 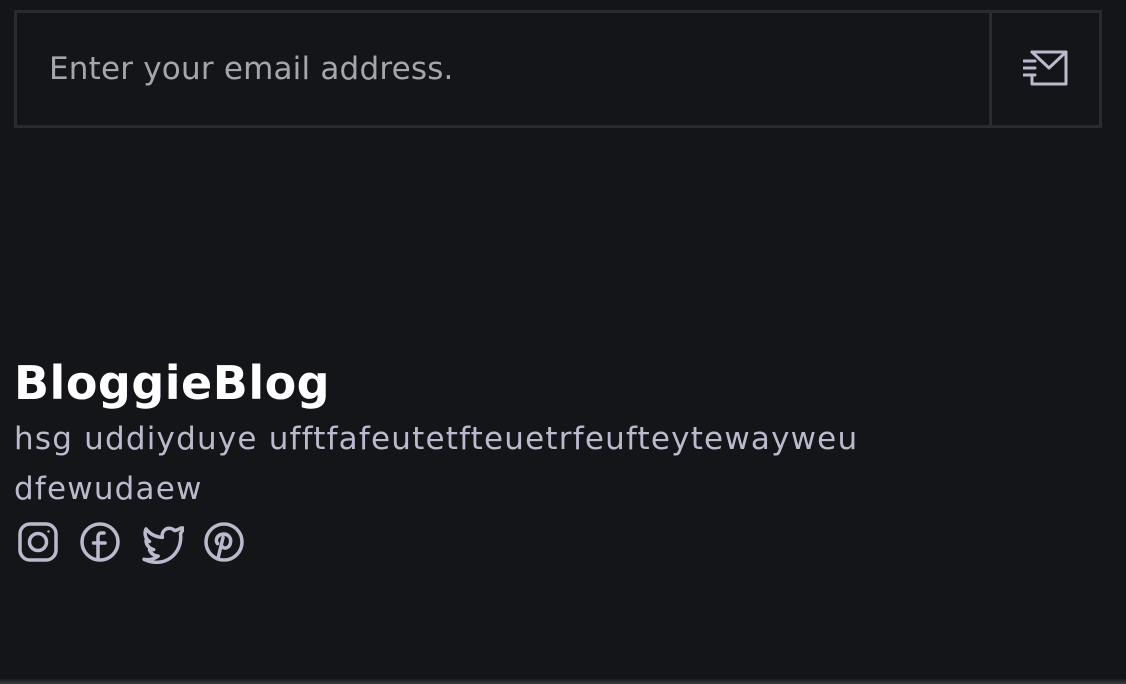 What do you see at coordinates (172, 383) in the screenshot?
I see `brand-name: BloggieBlog` at bounding box center [172, 383].